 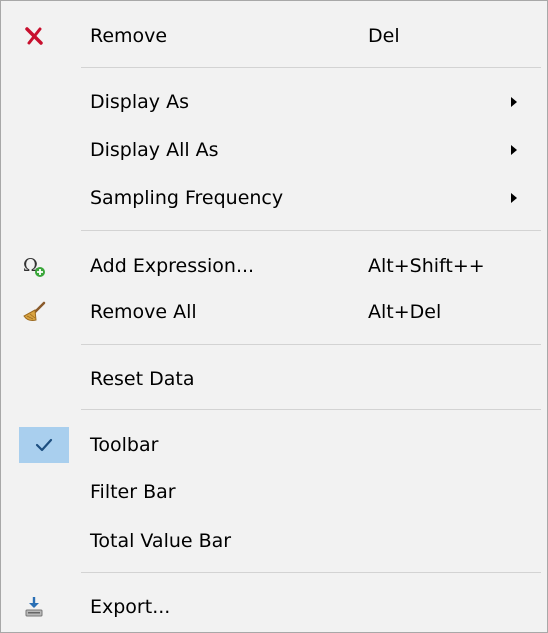 What do you see at coordinates (274, 379) in the screenshot?
I see `menu-item-reset-data: Reset Data` at bounding box center [274, 379].